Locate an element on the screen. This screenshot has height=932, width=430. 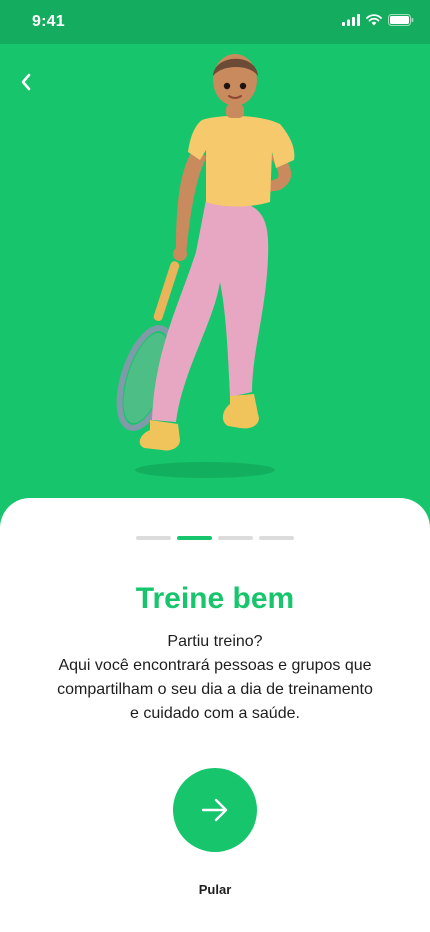
back-button is located at coordinates (26, 82).